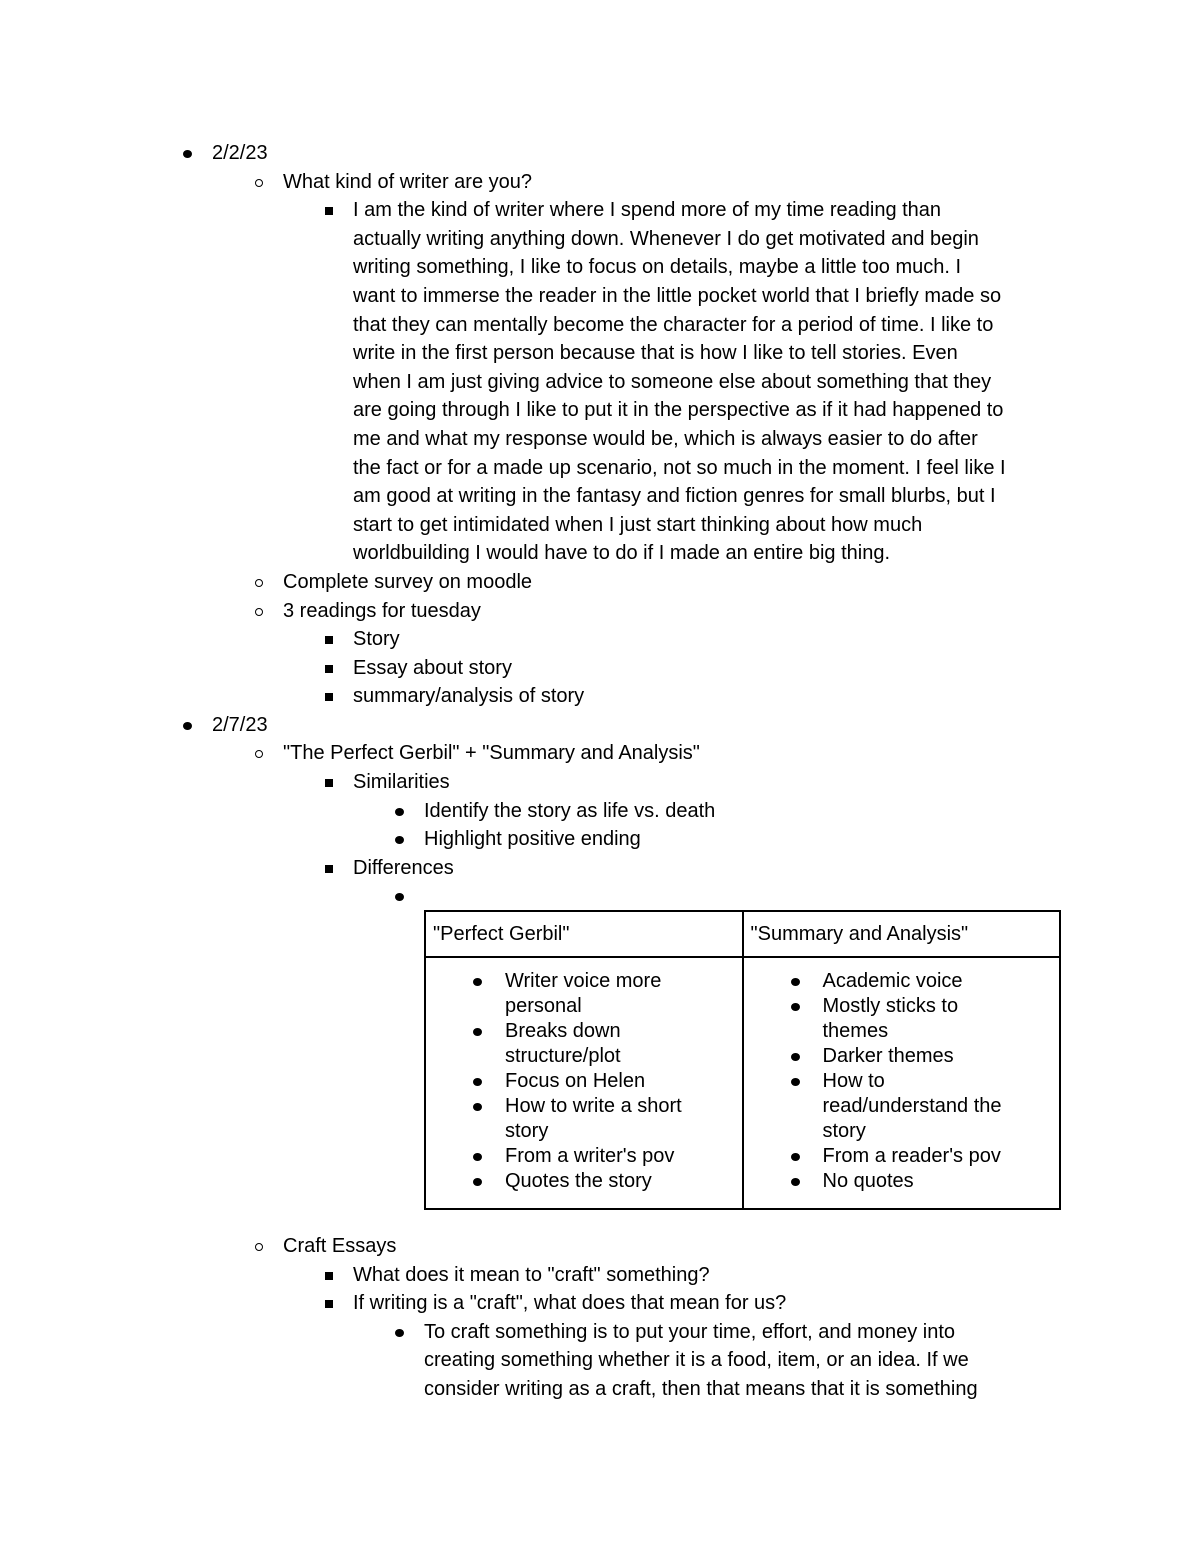  Describe the element at coordinates (883, 1156) in the screenshot. I see `table-bullet-item: From a reader's pov` at that location.